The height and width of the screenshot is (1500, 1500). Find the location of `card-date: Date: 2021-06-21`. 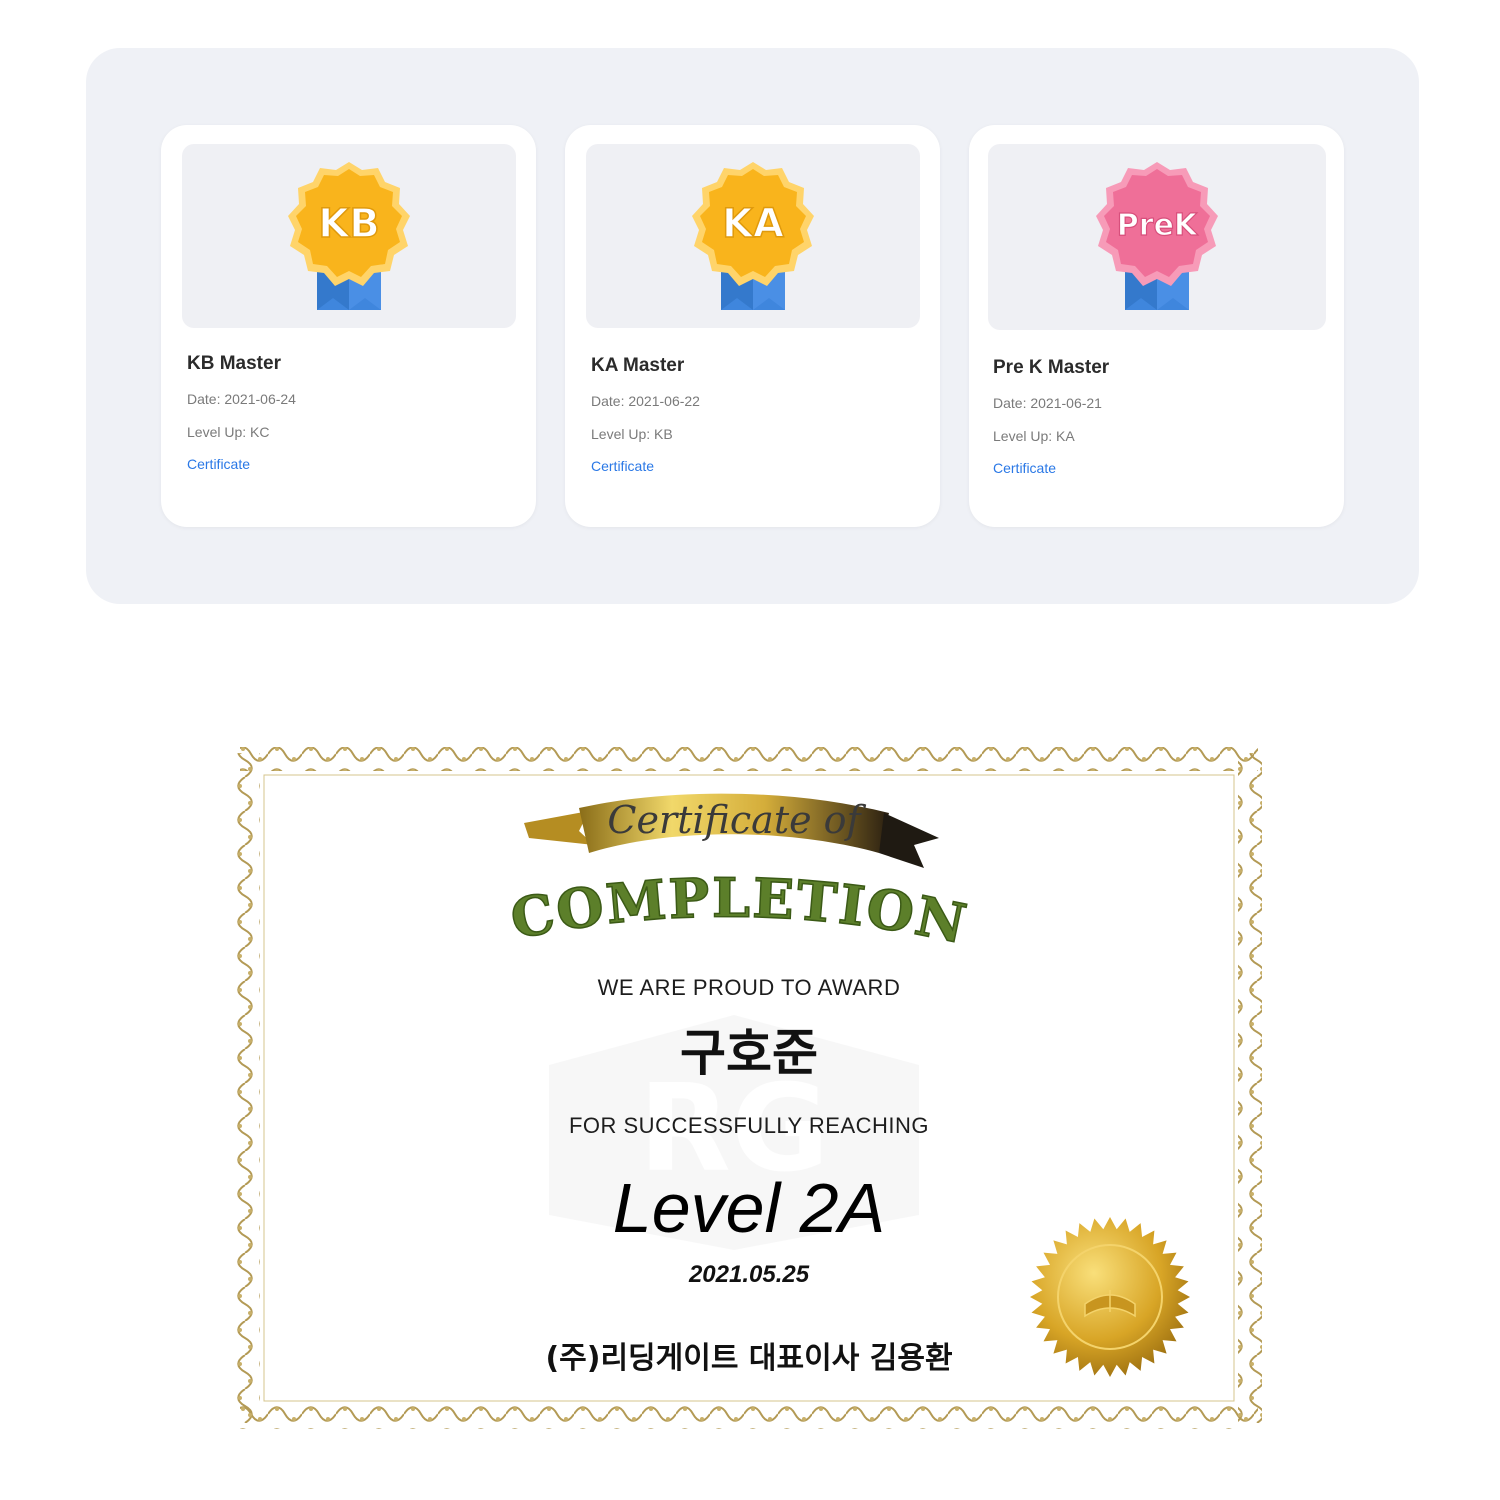

card-date: Date: 2021-06-21 is located at coordinates (1047, 403).